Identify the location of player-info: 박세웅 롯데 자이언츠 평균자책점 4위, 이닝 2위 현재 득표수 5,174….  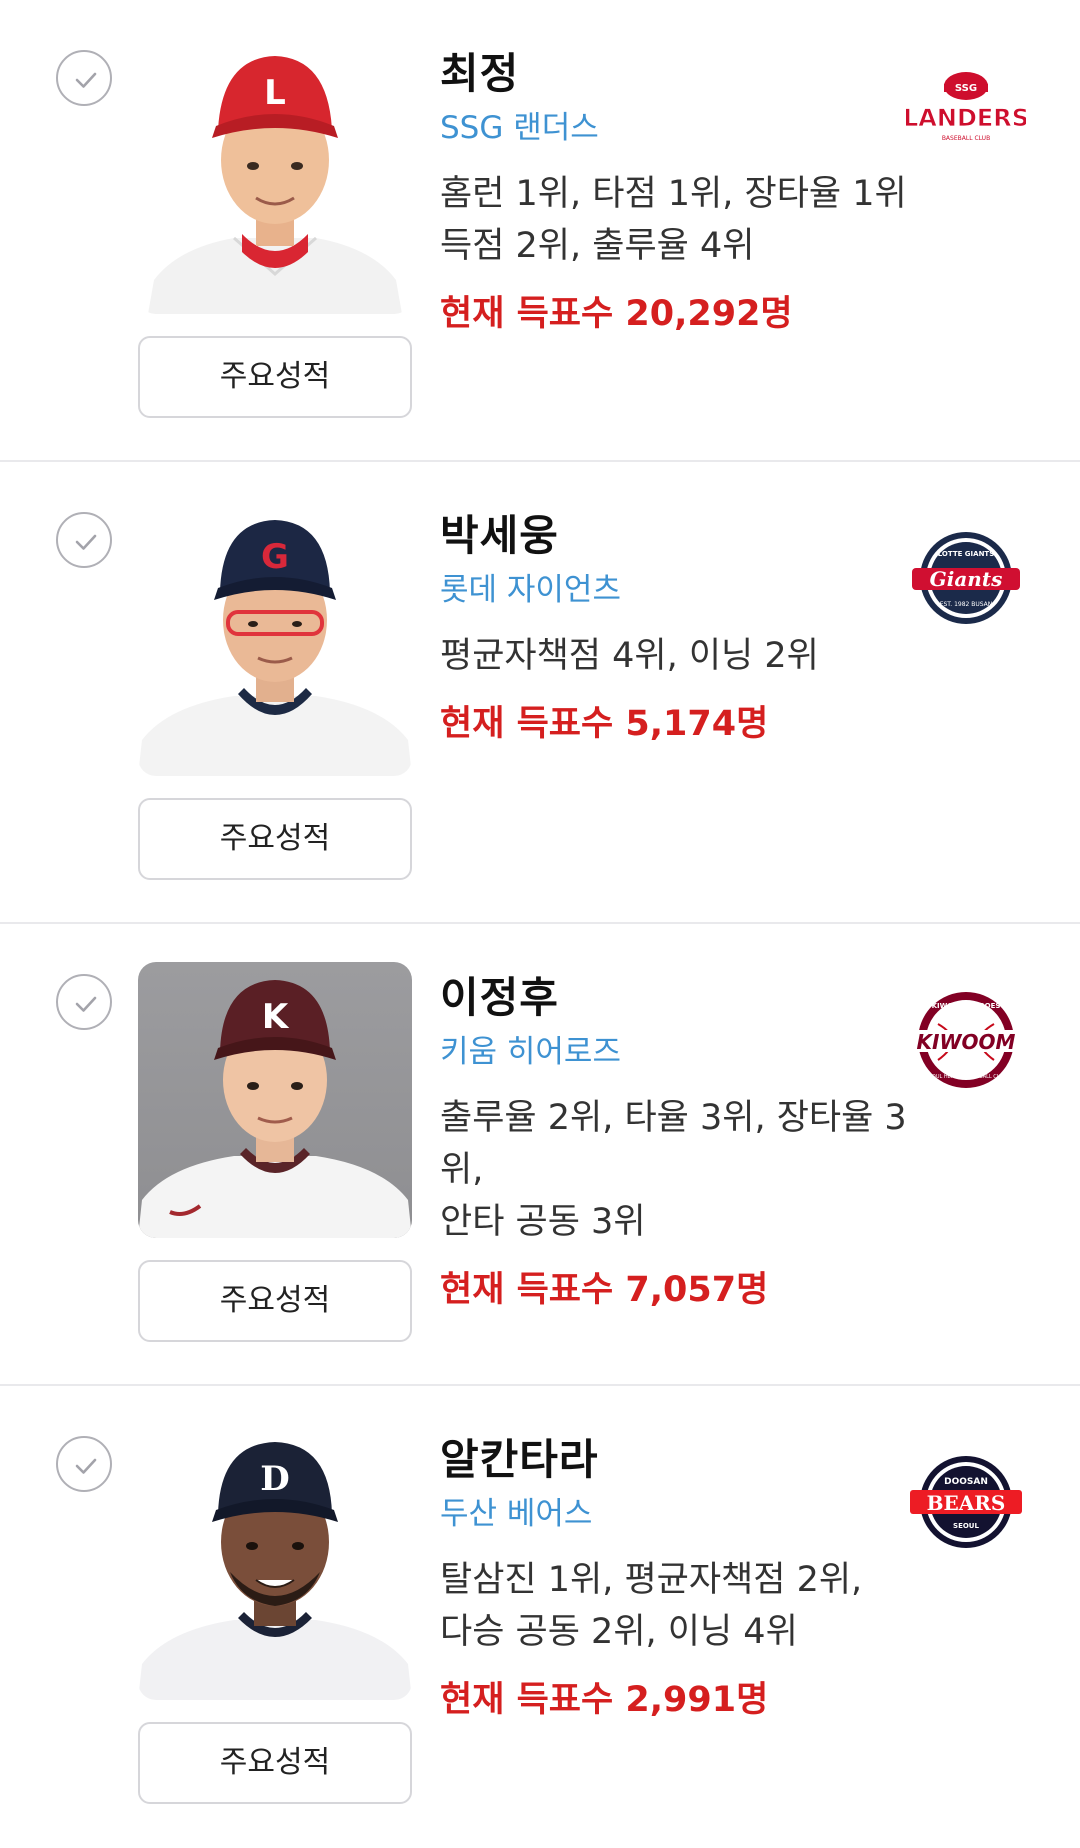
(675, 629).